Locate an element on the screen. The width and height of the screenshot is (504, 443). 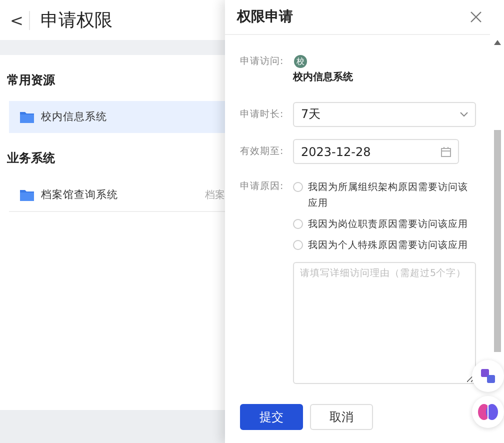
field-label: 申请访问: is located at coordinates (262, 61).